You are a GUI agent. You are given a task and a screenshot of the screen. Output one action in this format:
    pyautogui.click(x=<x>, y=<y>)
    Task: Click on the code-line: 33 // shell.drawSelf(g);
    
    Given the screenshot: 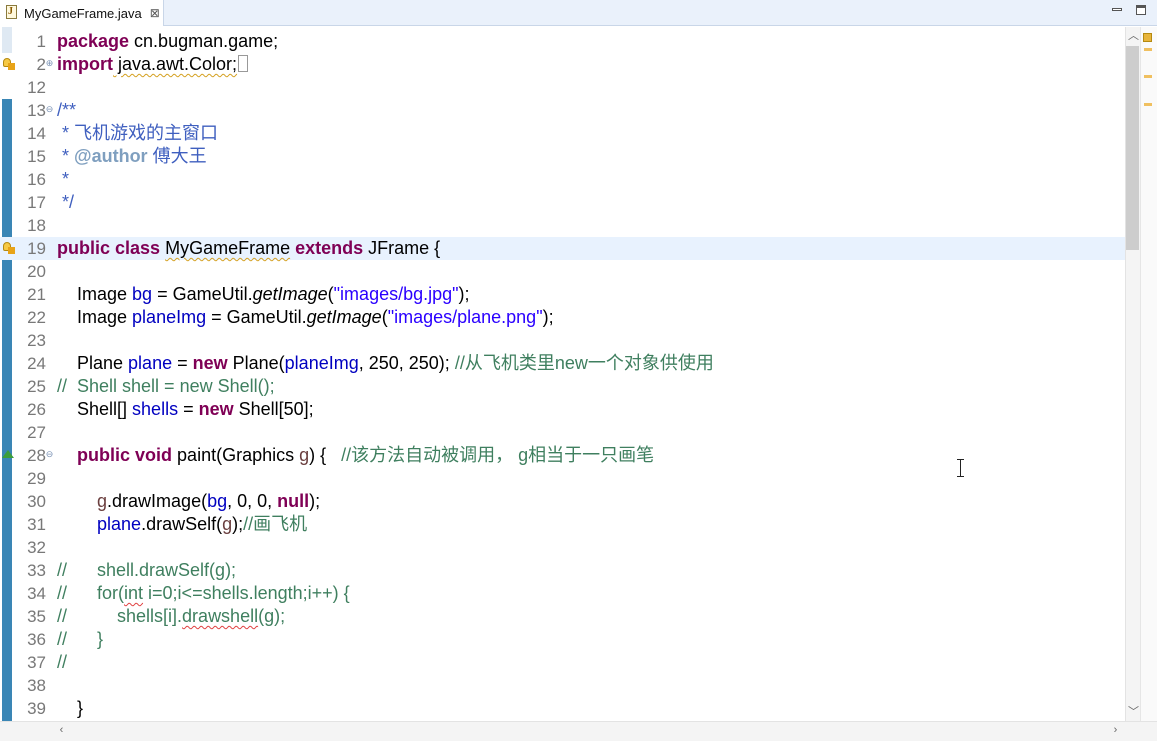 What is the action you would take?
    pyautogui.click(x=562, y=570)
    